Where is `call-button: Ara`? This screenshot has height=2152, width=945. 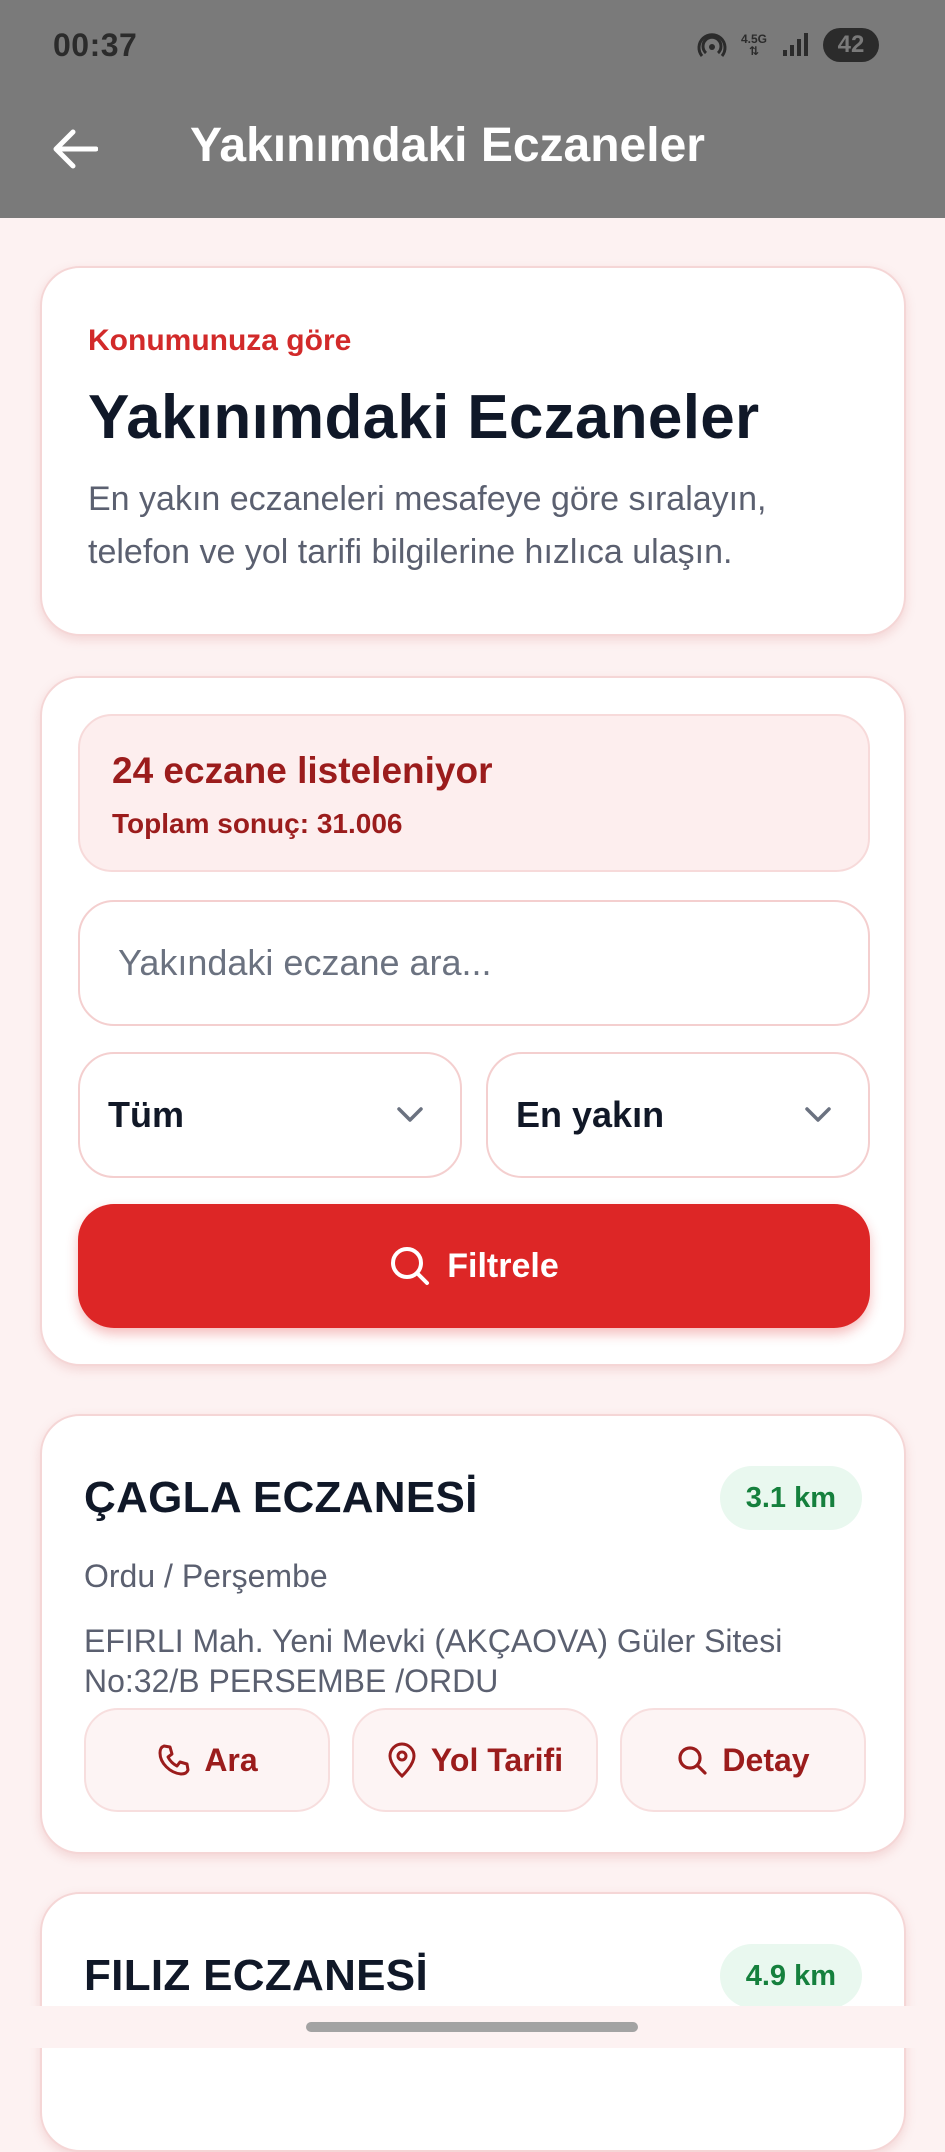
call-button: Ara is located at coordinates (207, 1760).